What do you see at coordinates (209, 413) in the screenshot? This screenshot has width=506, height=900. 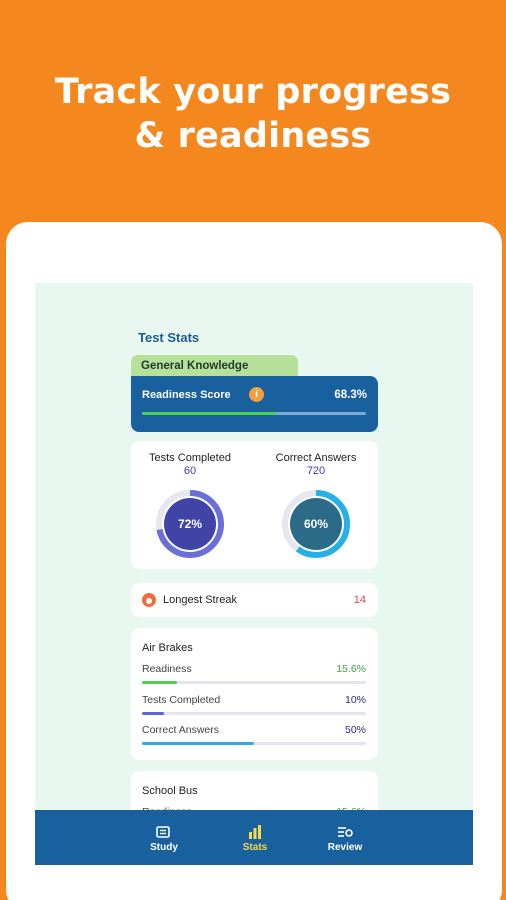 I see `readiness-progress-fill` at bounding box center [209, 413].